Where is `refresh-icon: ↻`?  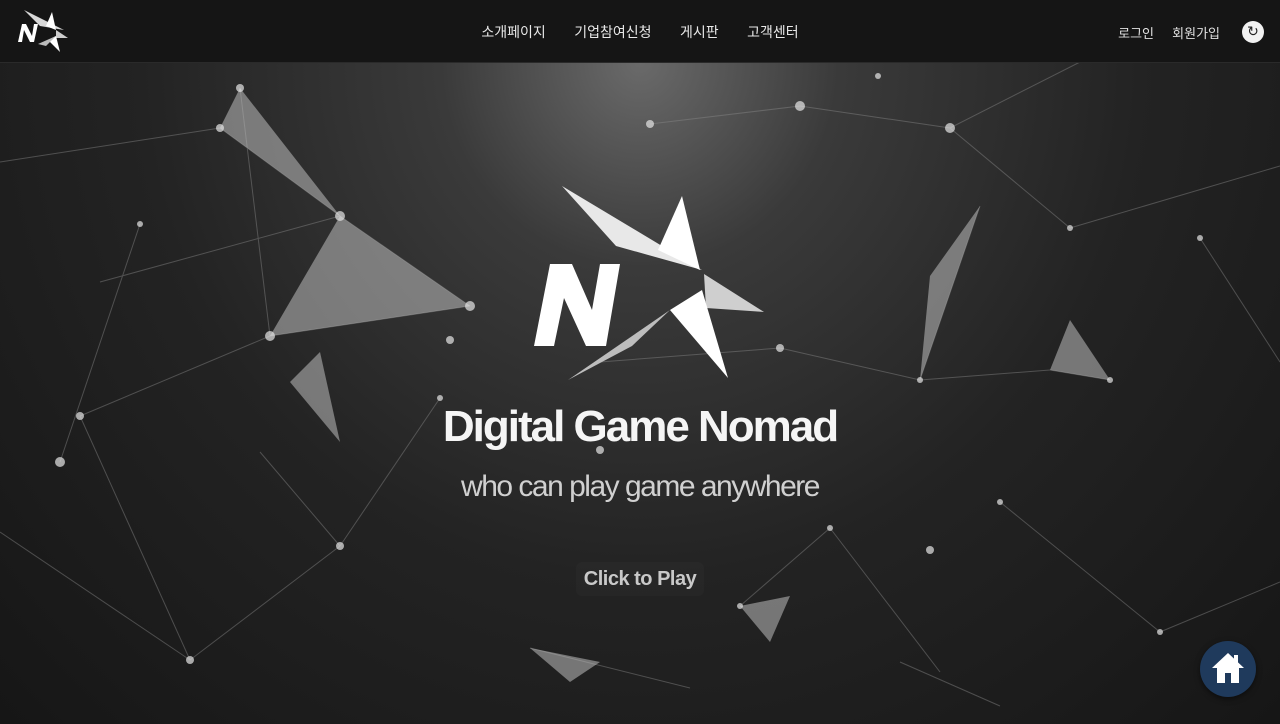
refresh-icon: ↻ is located at coordinates (1253, 32).